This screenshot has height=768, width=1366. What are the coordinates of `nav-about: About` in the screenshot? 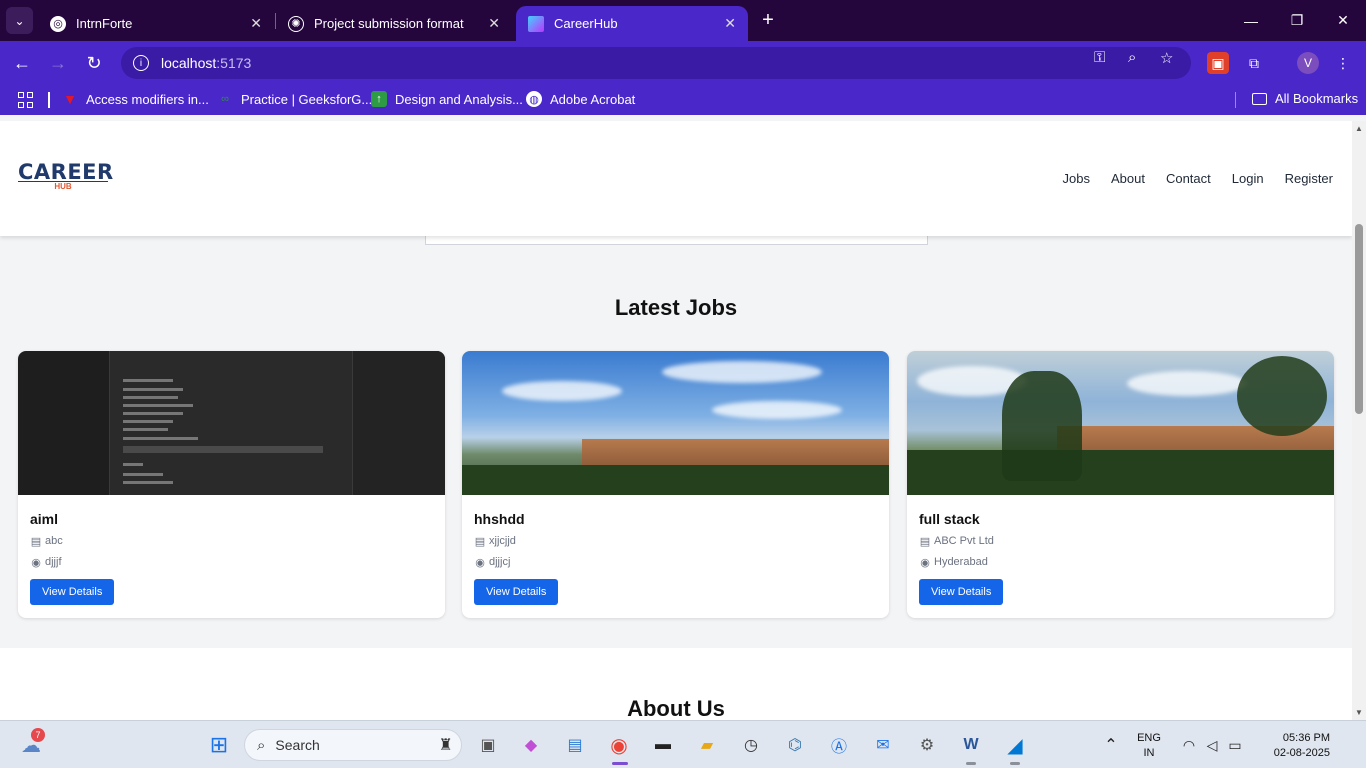 It's located at (1128, 178).